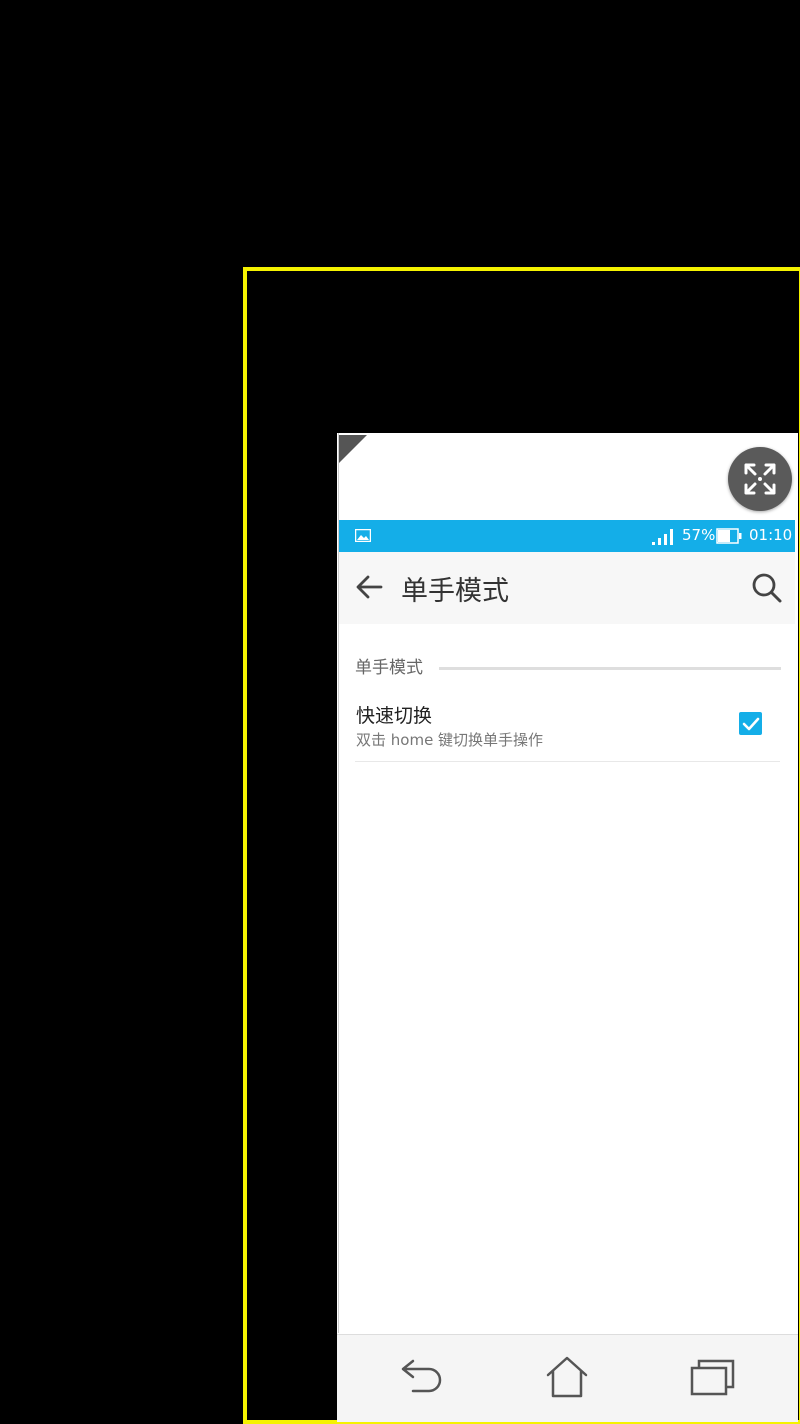 The width and height of the screenshot is (800, 1424). What do you see at coordinates (567, 761) in the screenshot?
I see `row-divider` at bounding box center [567, 761].